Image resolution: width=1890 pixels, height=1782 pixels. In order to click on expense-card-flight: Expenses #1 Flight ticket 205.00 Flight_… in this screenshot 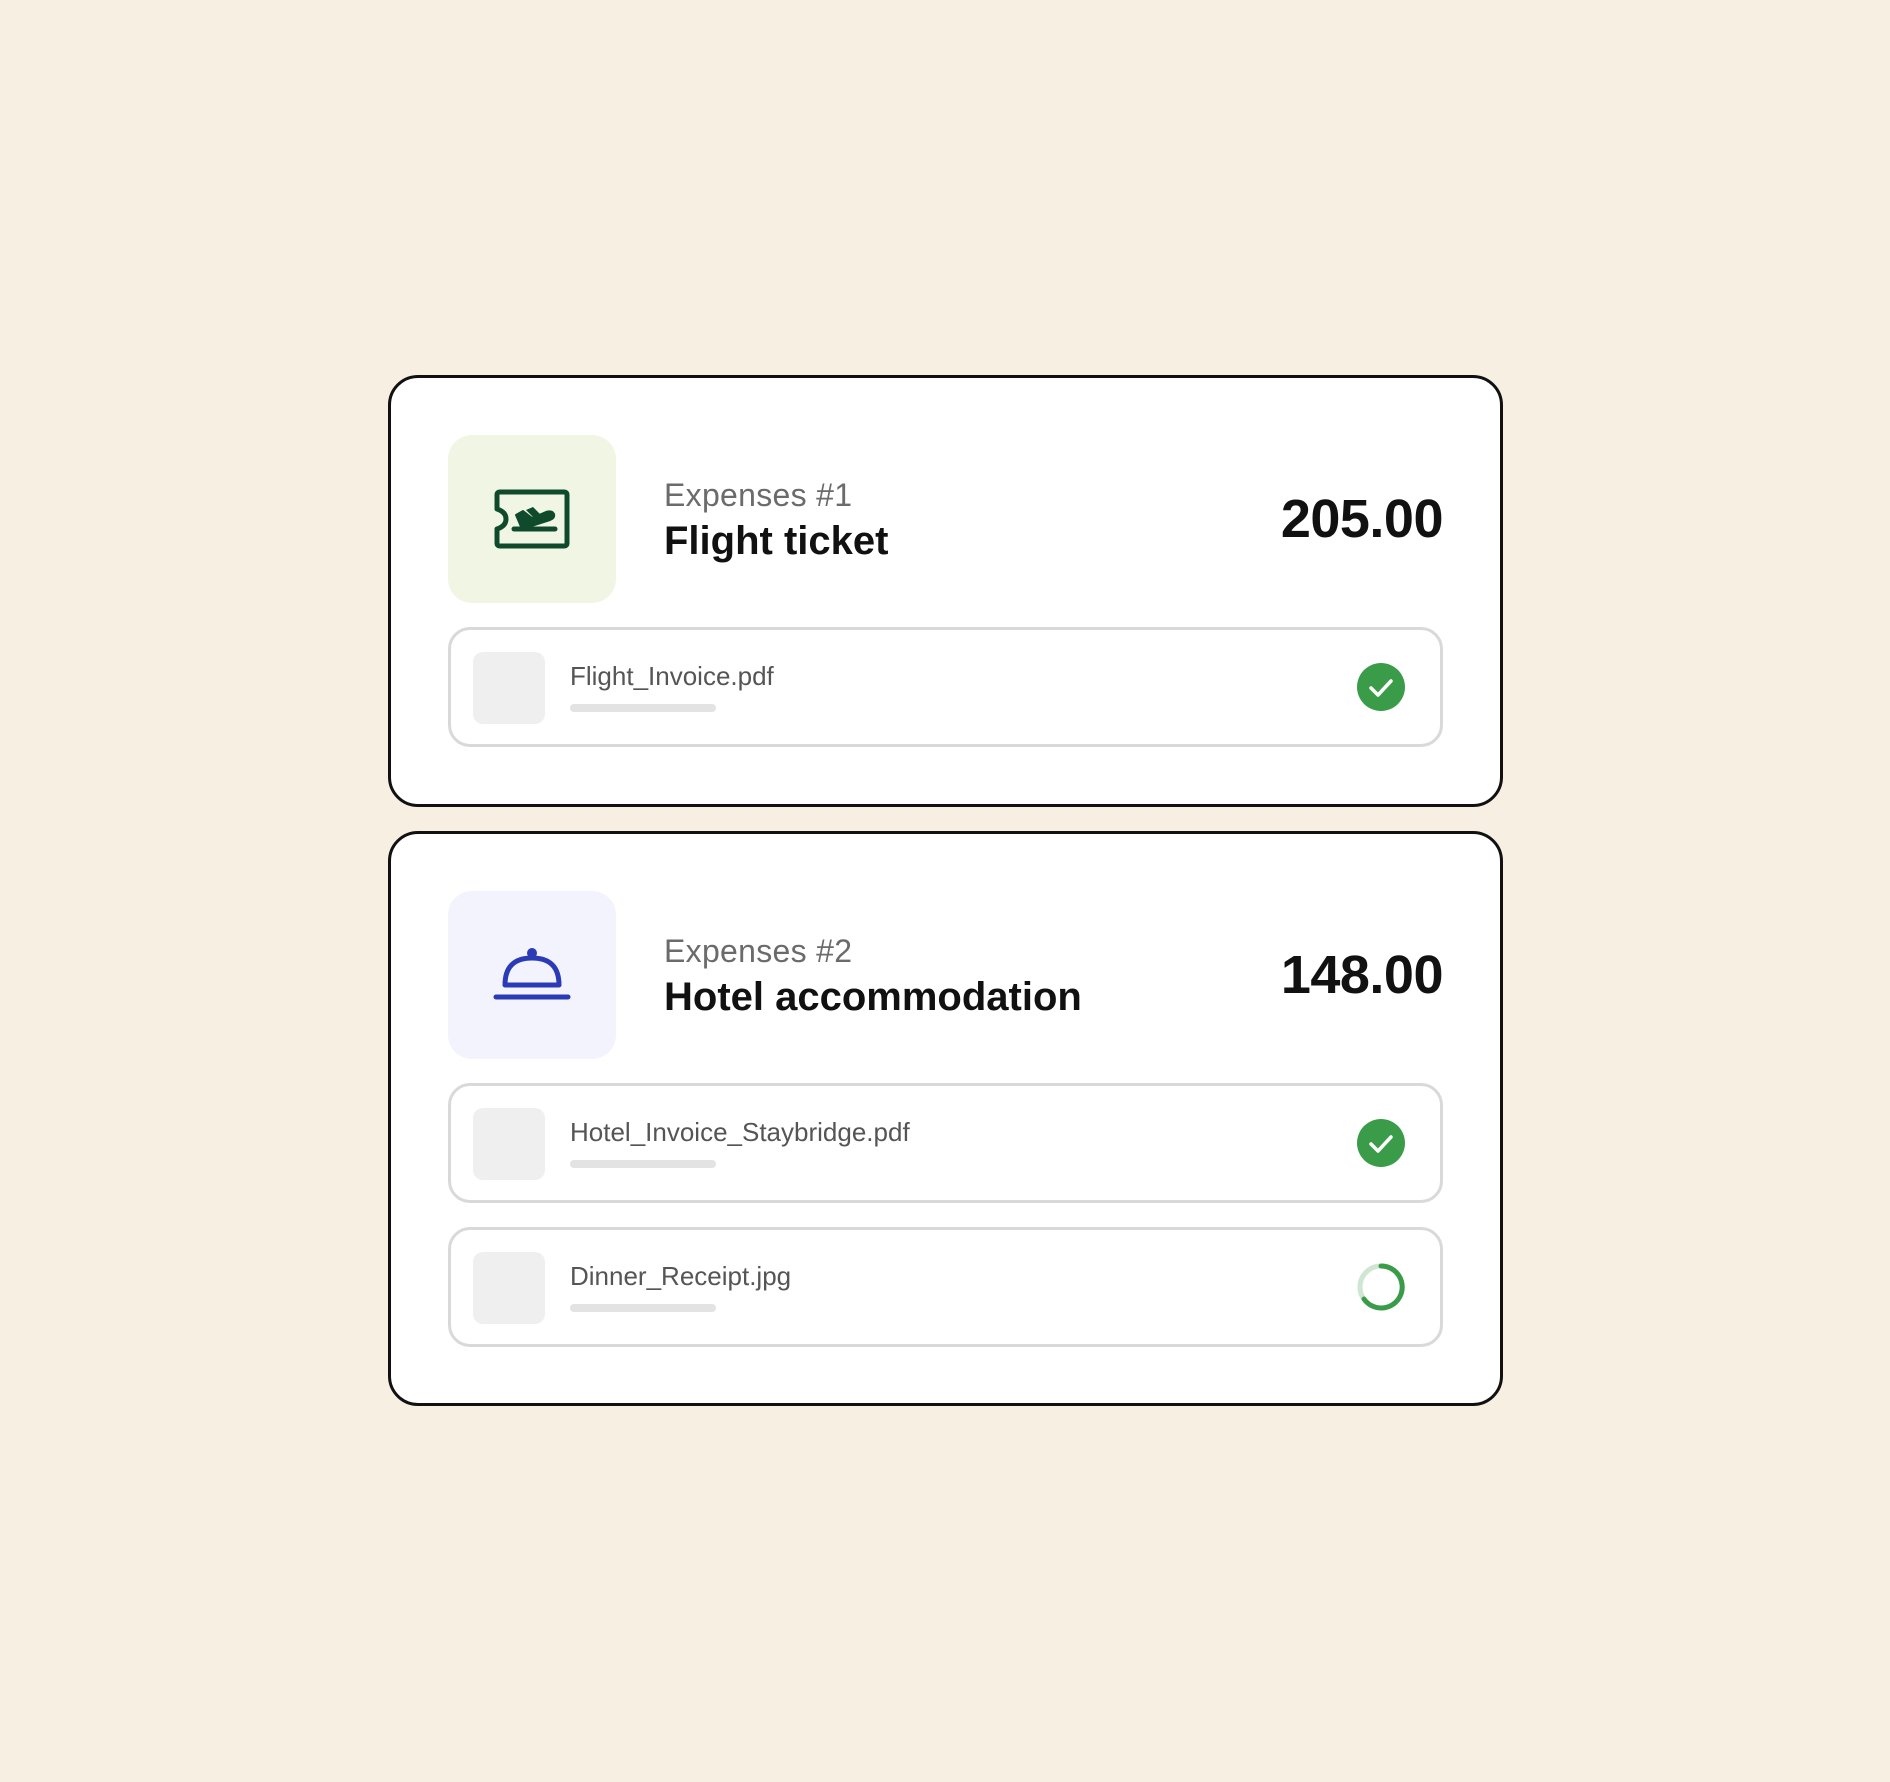, I will do `click(945, 591)`.